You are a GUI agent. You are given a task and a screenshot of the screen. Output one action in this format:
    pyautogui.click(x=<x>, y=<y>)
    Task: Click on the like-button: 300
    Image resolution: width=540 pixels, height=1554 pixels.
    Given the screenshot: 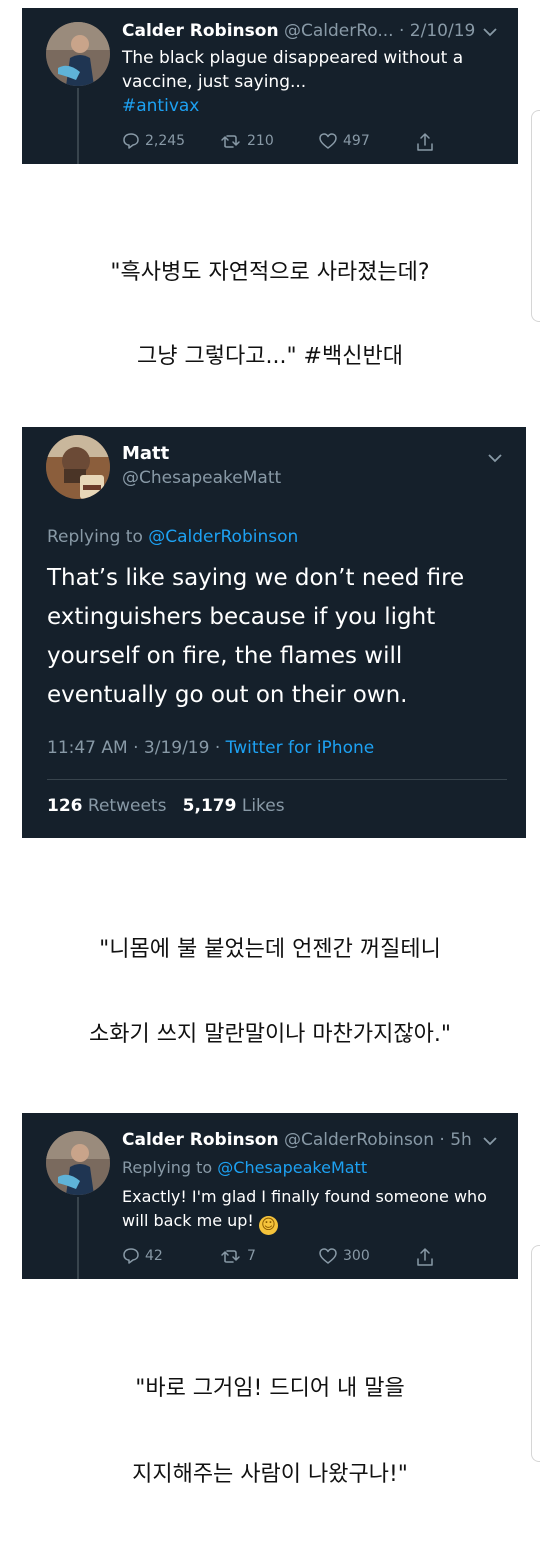 What is the action you would take?
    pyautogui.click(x=344, y=1256)
    